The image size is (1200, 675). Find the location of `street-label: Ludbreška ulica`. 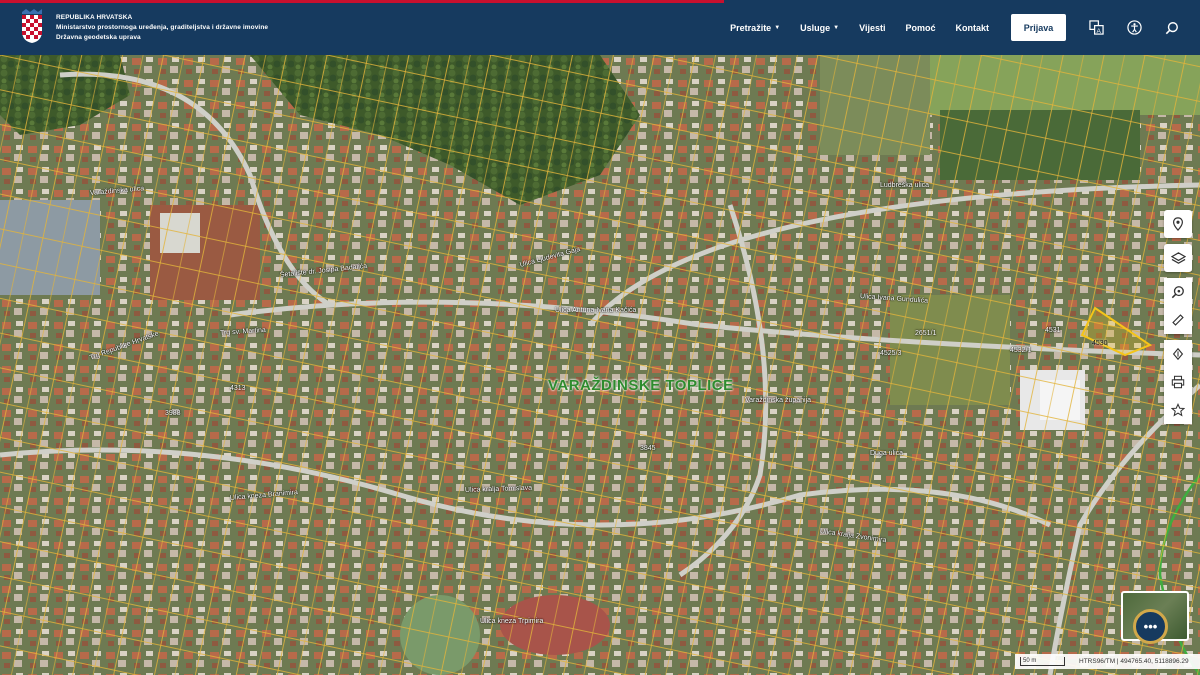

street-label: Ludbreška ulica is located at coordinates (905, 185).